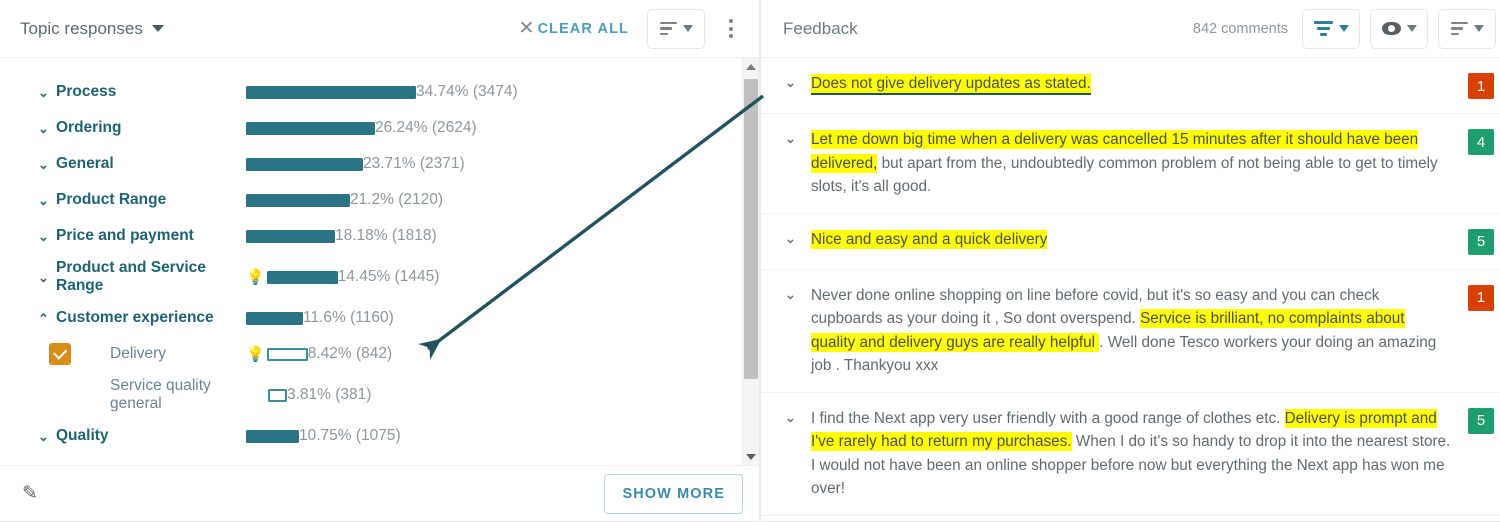  I want to click on topic-bar-group: 21.2% (2120), so click(344, 200).